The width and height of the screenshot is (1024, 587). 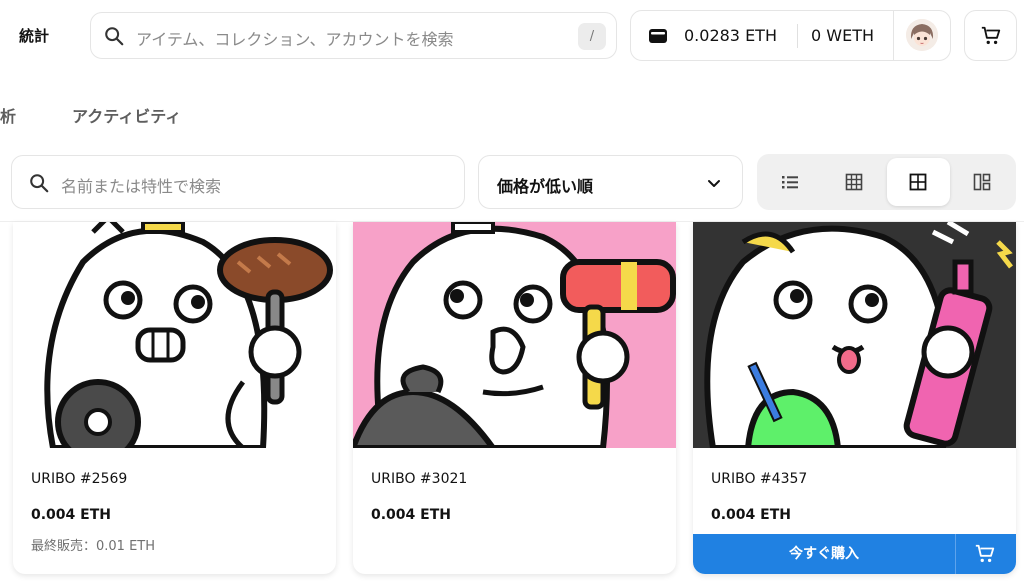 I want to click on sort-dropdown: 価格が低い順, so click(x=610, y=182).